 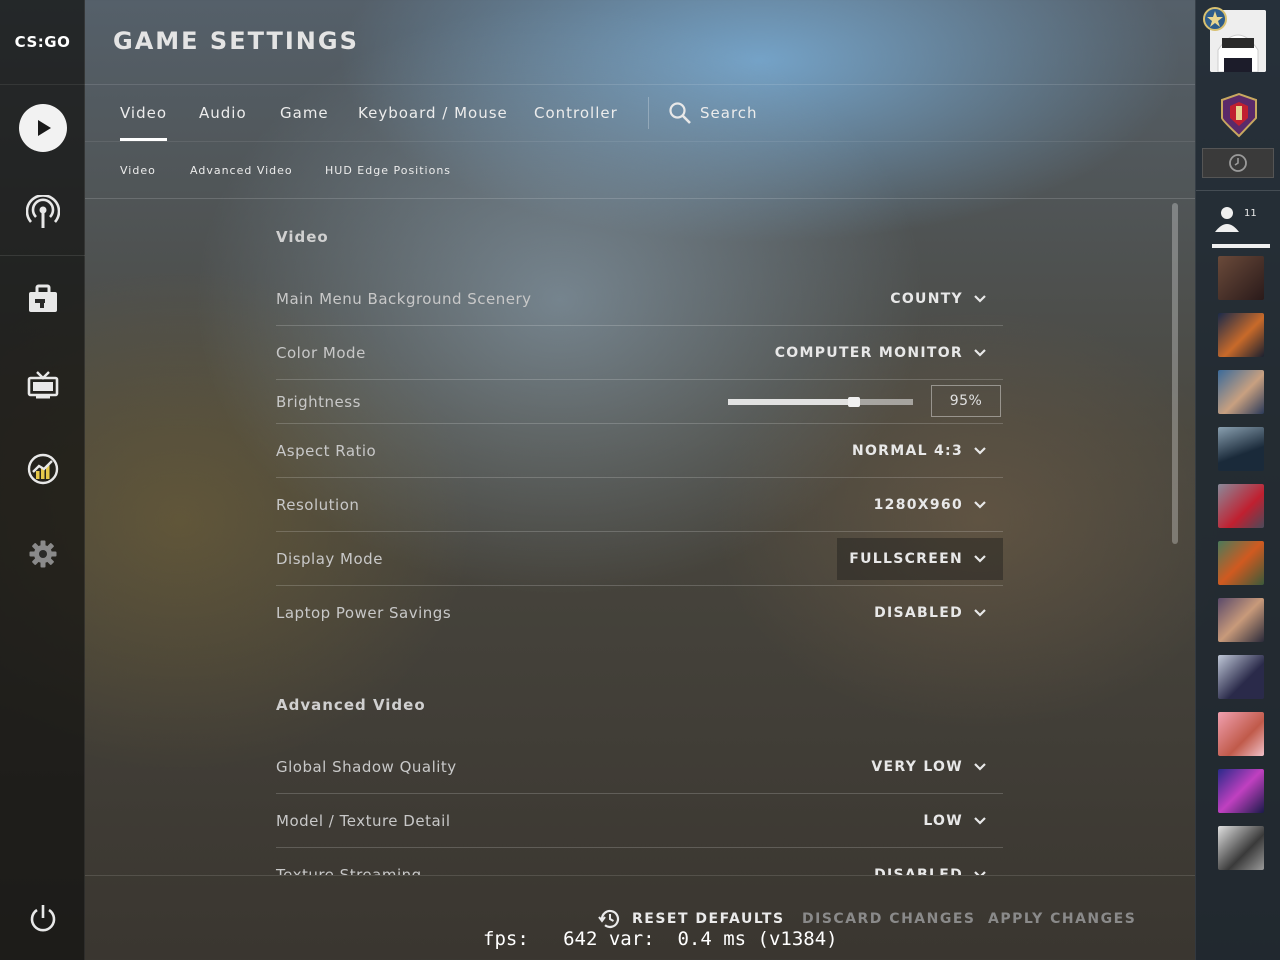 I want to click on fps-overlay: fps: 642 var: 0.4 ms (v1384), so click(x=660, y=939).